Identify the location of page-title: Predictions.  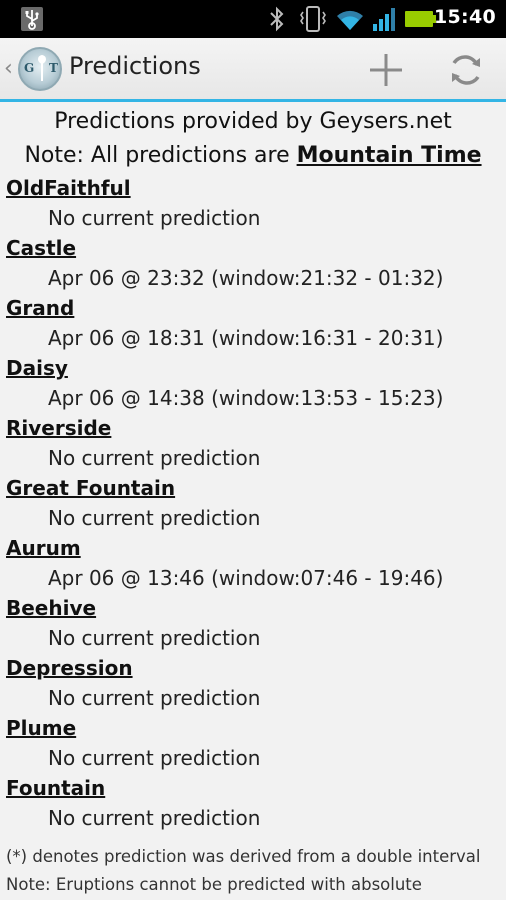
(135, 66).